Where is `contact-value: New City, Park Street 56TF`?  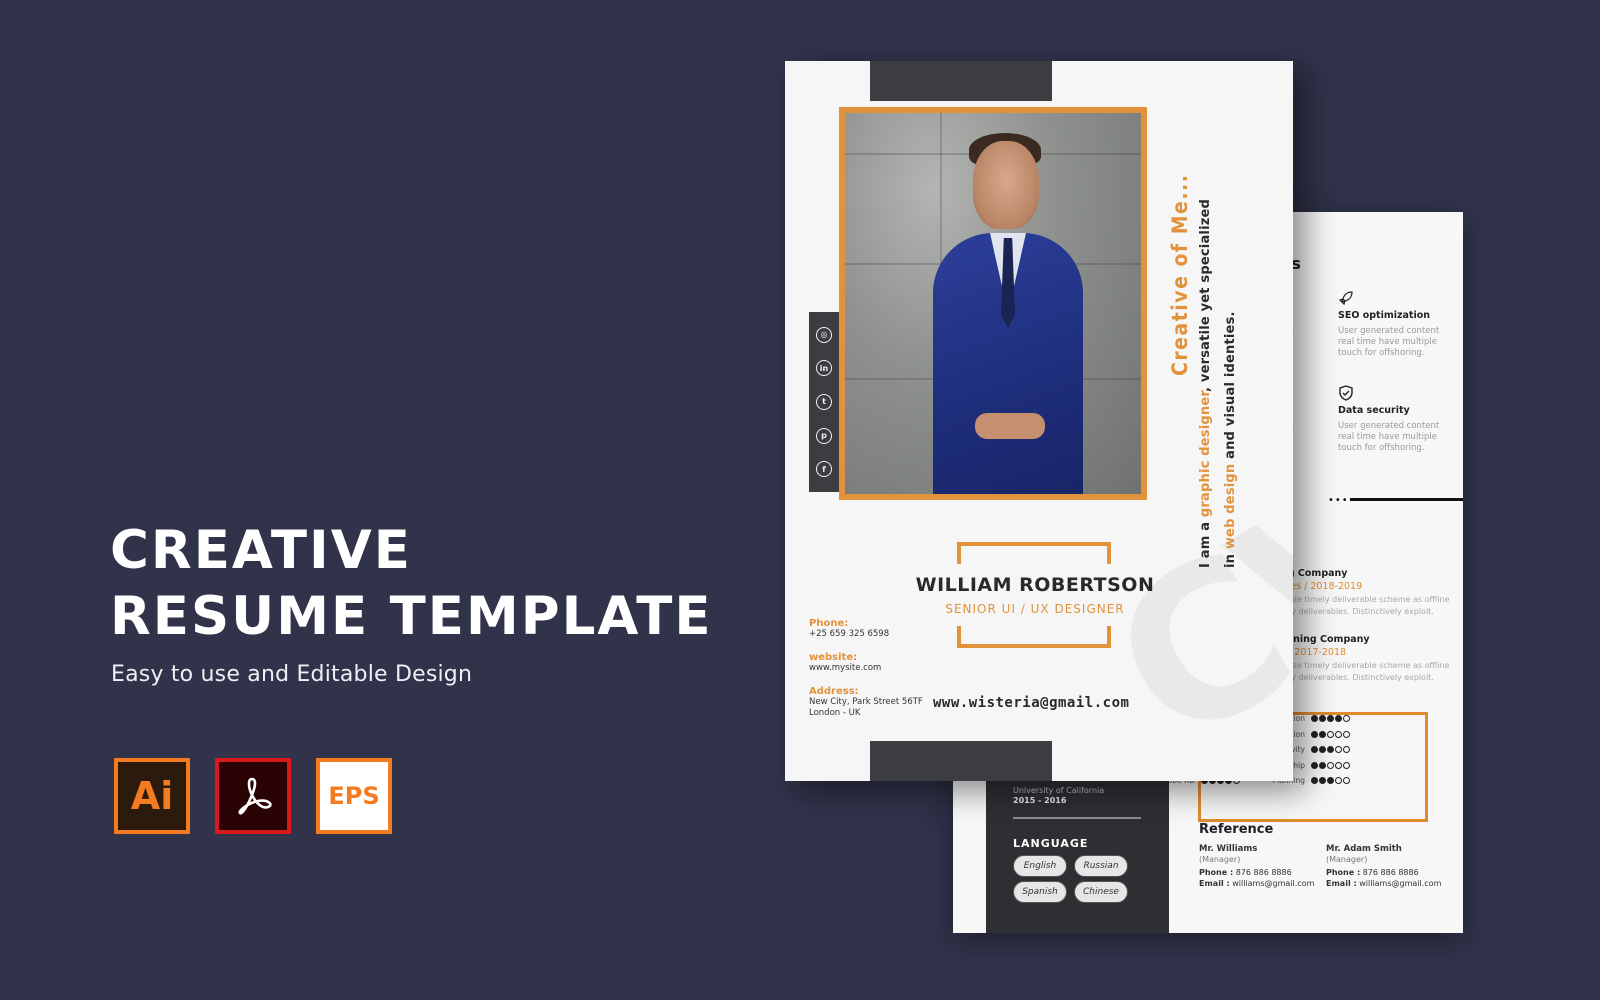 contact-value: New City, Park Street 56TF is located at coordinates (866, 702).